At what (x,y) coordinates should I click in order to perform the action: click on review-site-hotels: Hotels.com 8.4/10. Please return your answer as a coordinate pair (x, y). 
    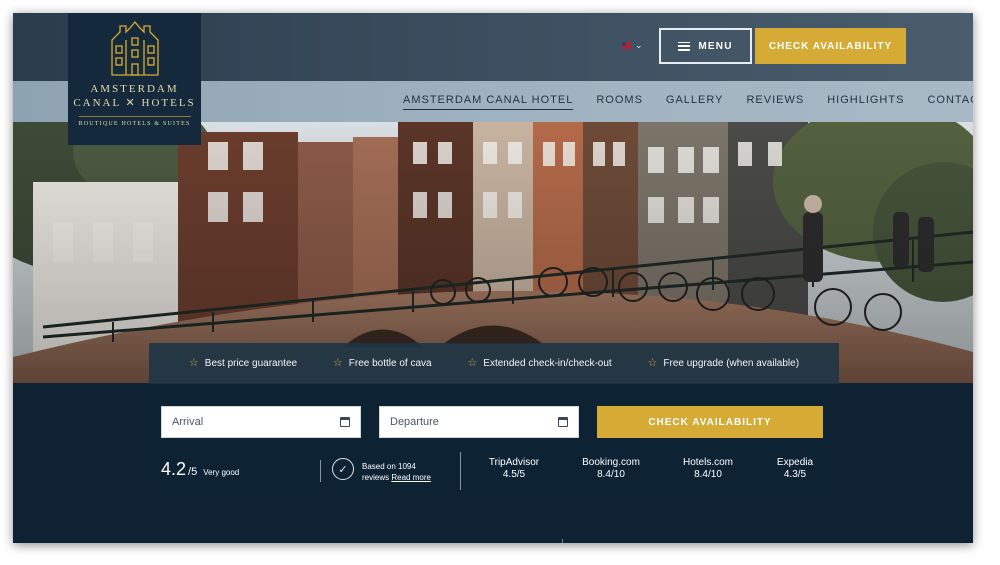
    Looking at the image, I should click on (708, 469).